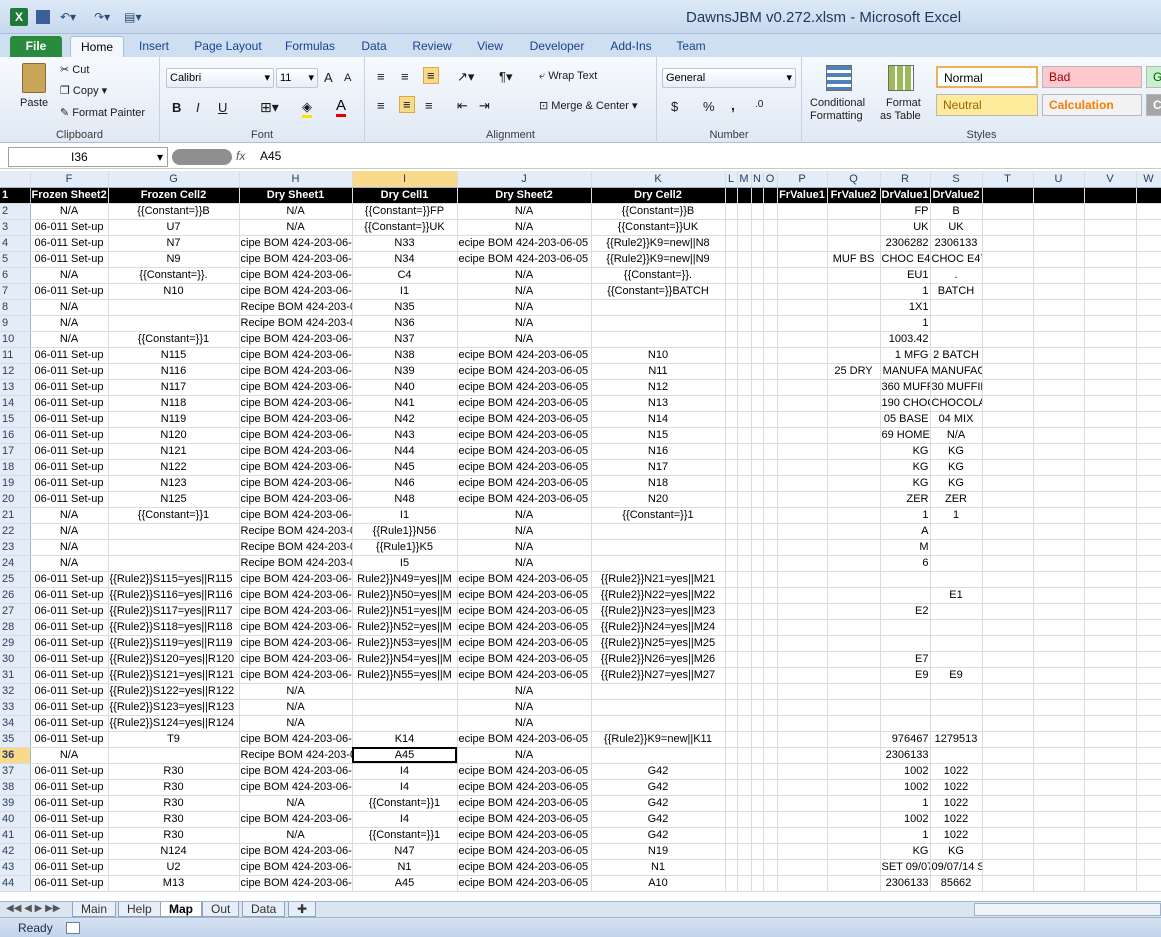  Describe the element at coordinates (176, 107) in the screenshot. I see `bold-button: B` at that location.